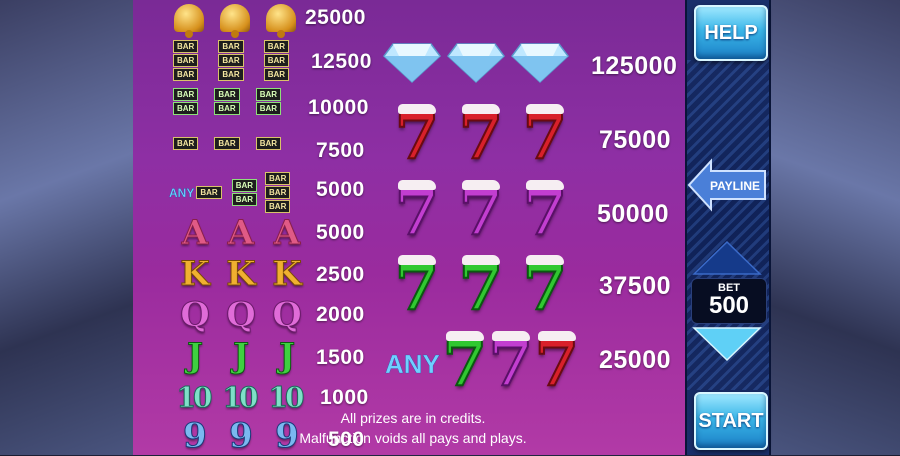  I want to click on paytable-row-a: A A A, so click(241, 233).